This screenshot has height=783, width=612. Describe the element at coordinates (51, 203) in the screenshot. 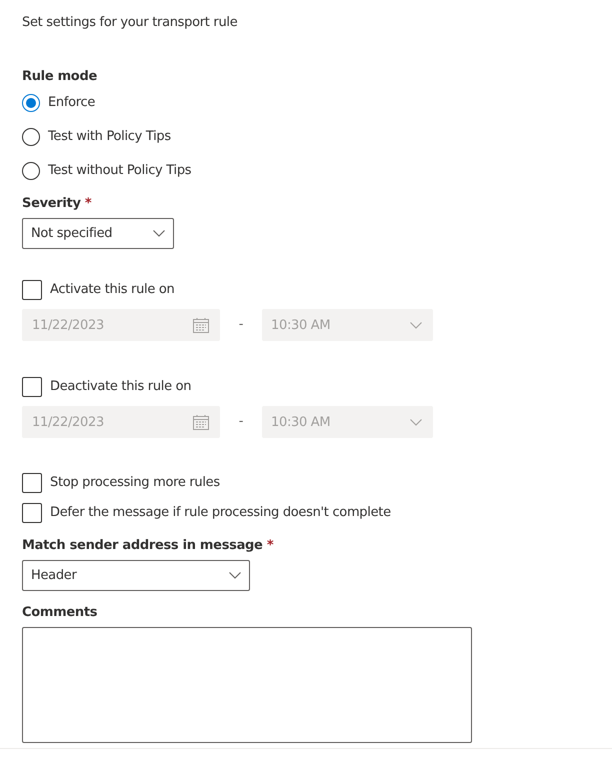

I see `field-label: Severity` at that location.